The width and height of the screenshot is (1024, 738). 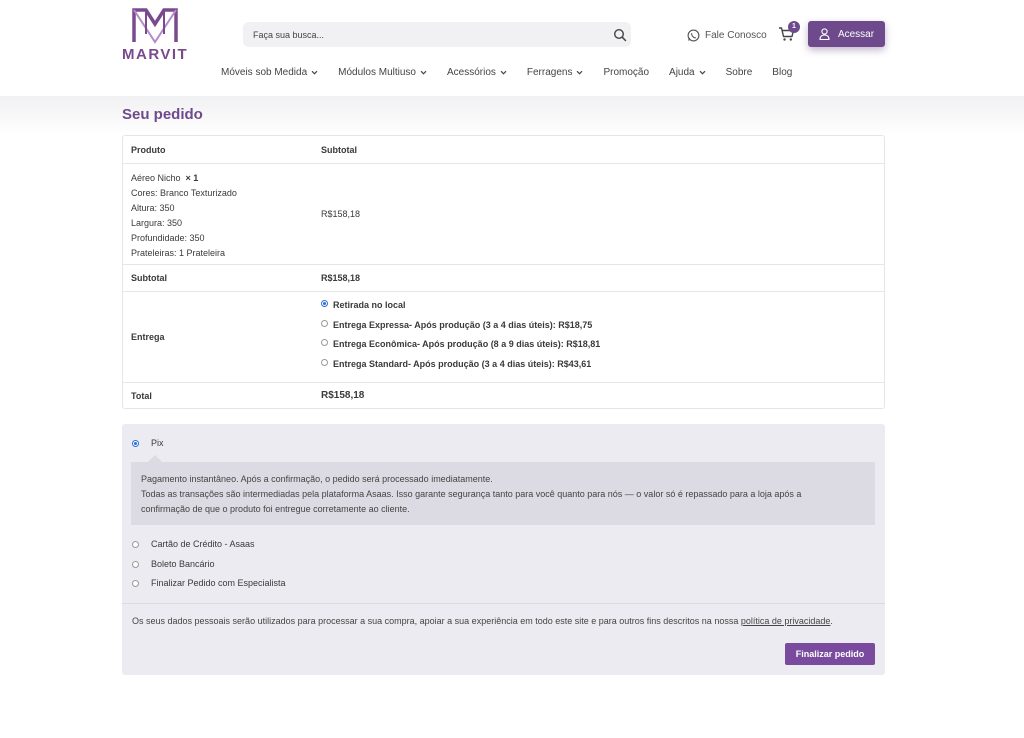 I want to click on login-button: Acessar, so click(x=846, y=34).